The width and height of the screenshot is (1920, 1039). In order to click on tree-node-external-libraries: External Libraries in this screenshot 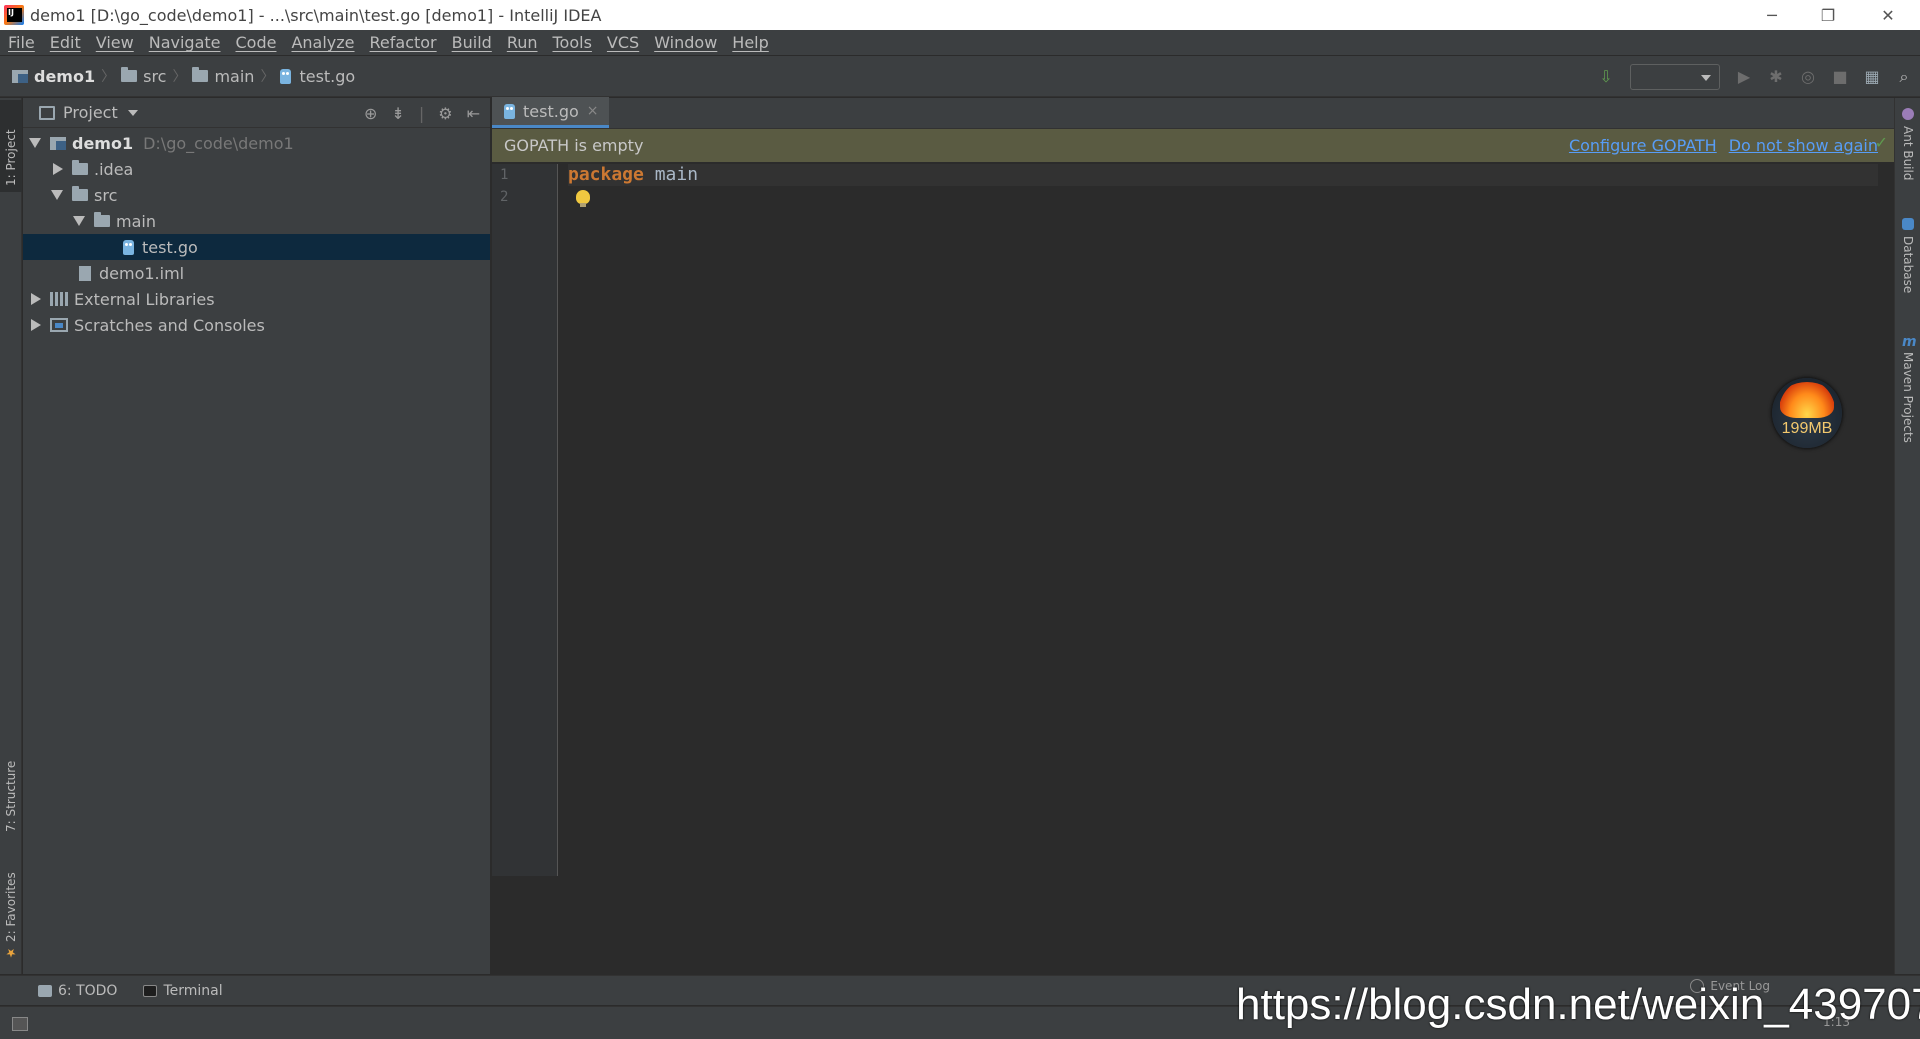, I will do `click(256, 299)`.